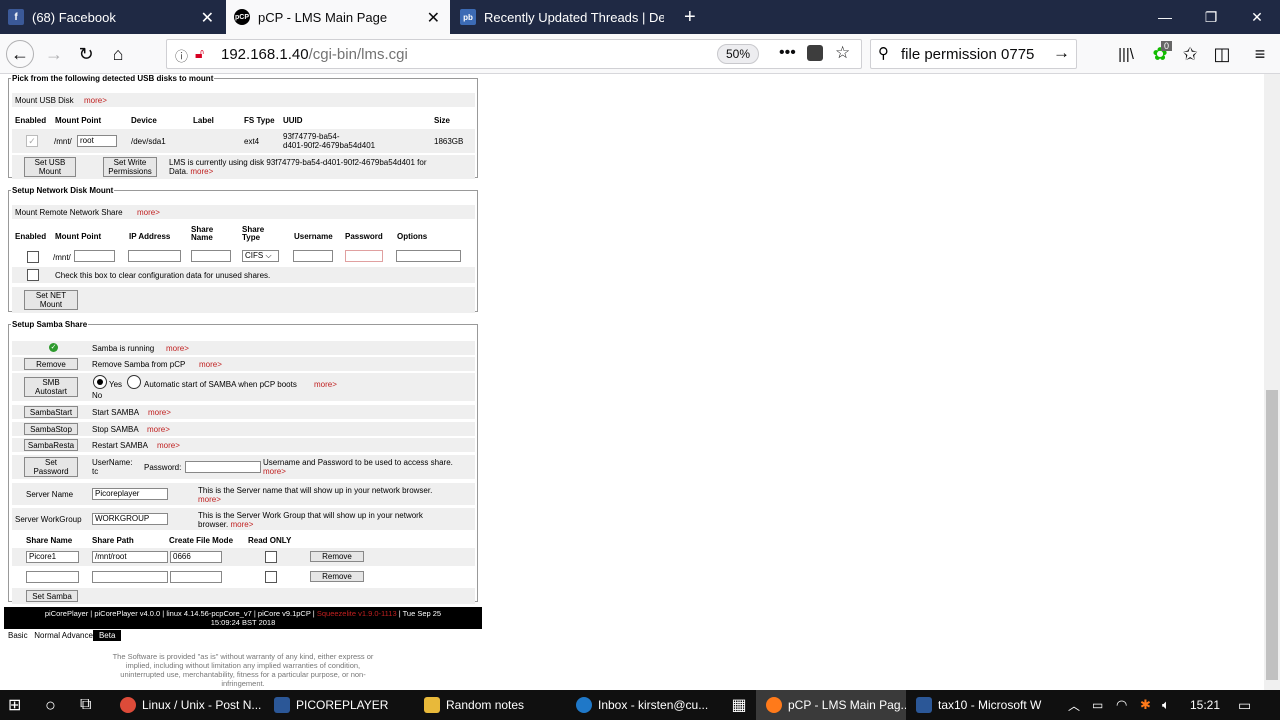 This screenshot has height=720, width=1280. What do you see at coordinates (738, 54) in the screenshot?
I see `zoom-indicator: 50%` at bounding box center [738, 54].